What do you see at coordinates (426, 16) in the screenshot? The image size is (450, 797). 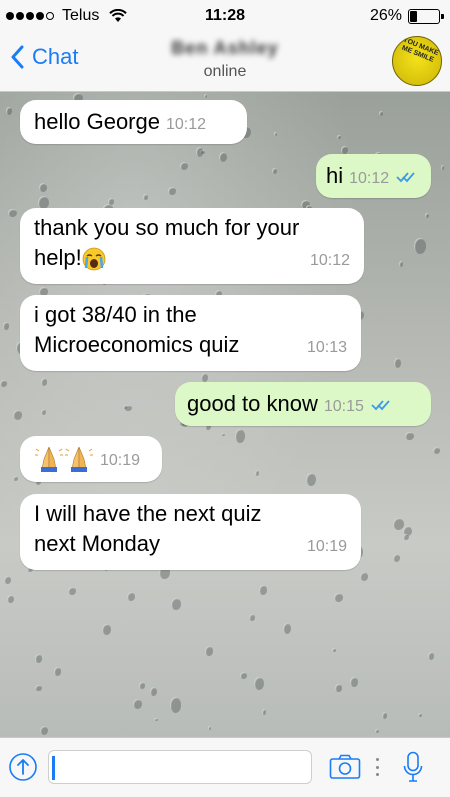 I see `battery-icon` at bounding box center [426, 16].